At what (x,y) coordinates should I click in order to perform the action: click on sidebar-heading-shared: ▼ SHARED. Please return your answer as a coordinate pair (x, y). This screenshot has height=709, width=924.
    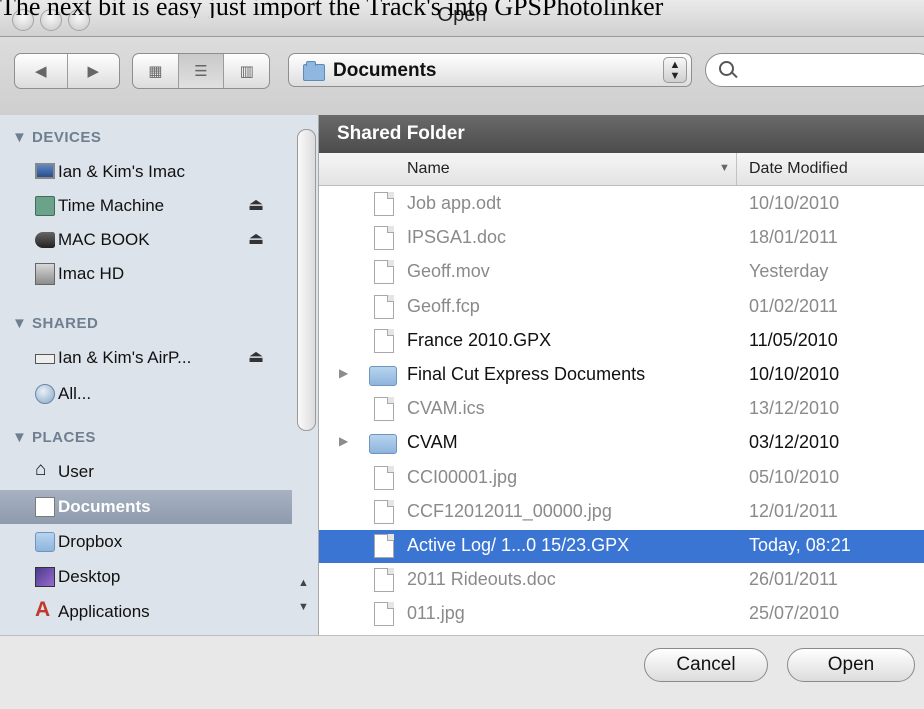
    Looking at the image, I should click on (55, 323).